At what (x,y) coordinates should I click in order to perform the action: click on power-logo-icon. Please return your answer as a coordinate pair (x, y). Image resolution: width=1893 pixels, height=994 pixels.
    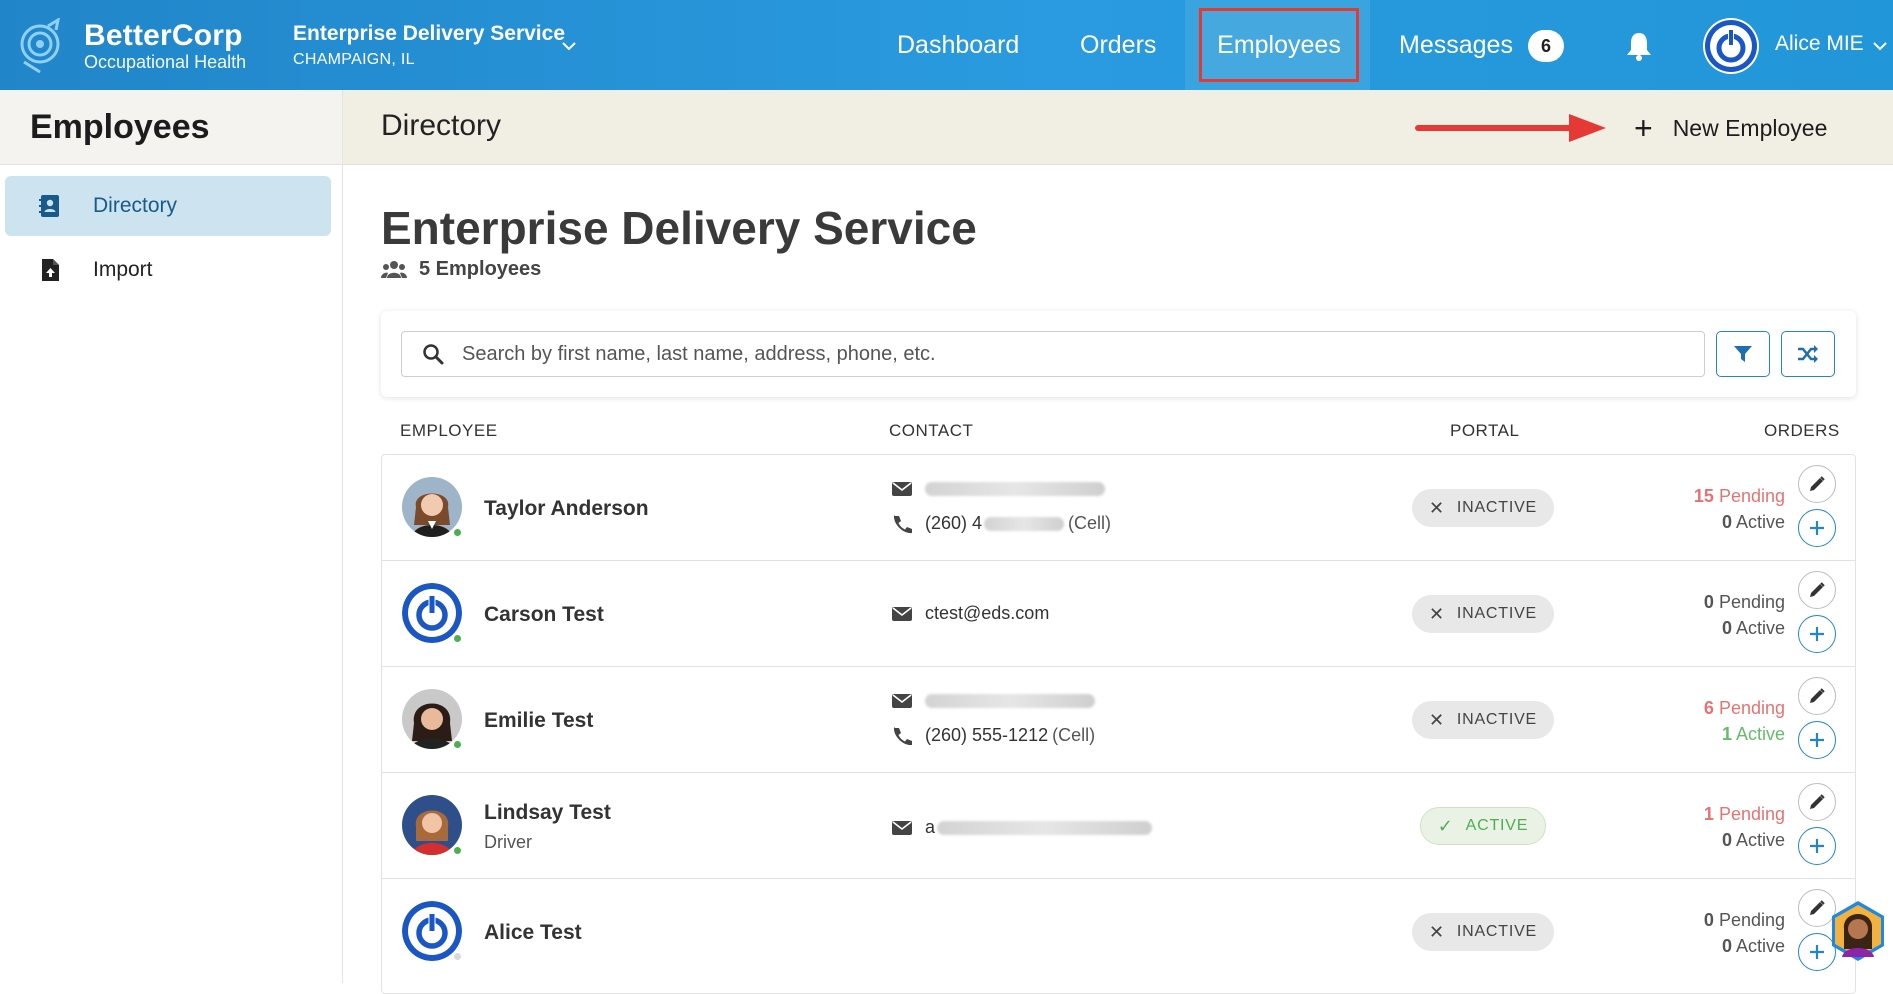
    Looking at the image, I should click on (1731, 46).